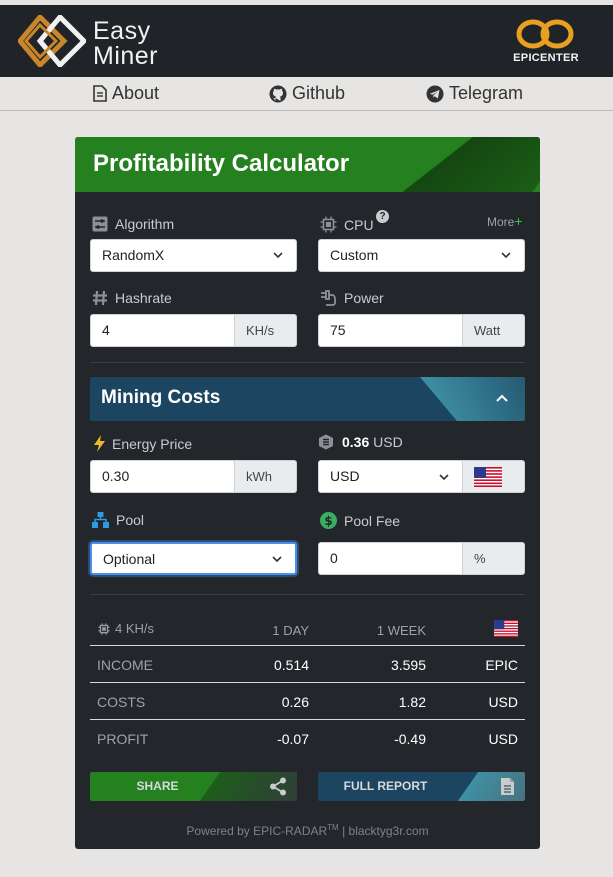 The height and width of the screenshot is (877, 613). Describe the element at coordinates (494, 558) in the screenshot. I see `pool-fee-unit: %` at that location.